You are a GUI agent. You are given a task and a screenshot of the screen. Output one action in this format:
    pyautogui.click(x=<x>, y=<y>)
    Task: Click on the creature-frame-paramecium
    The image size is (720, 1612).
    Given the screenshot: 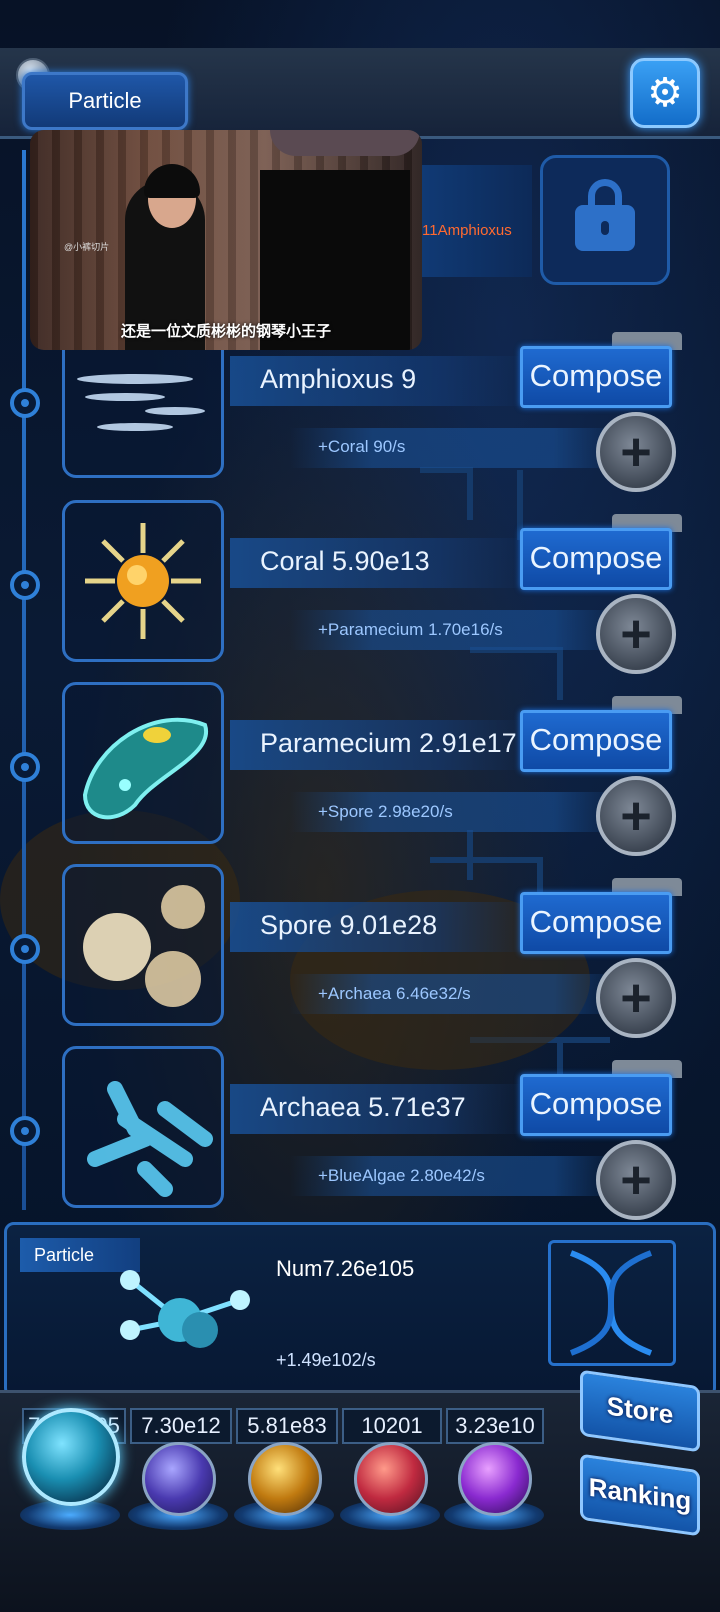 What is the action you would take?
    pyautogui.click(x=143, y=763)
    